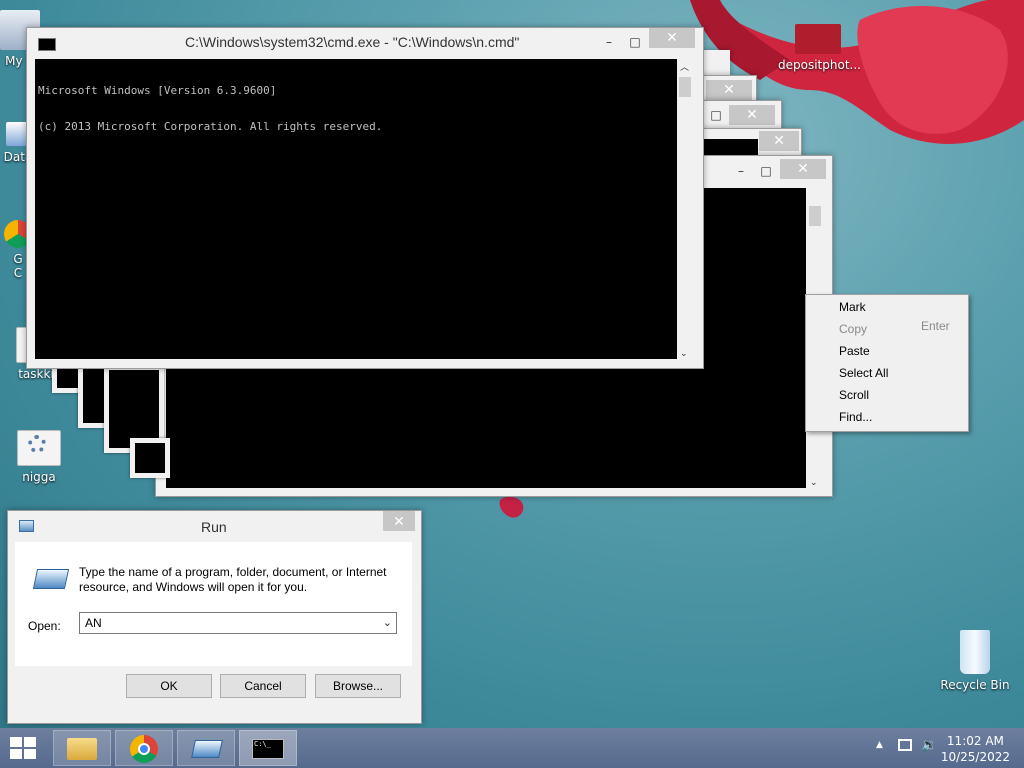 The width and height of the screenshot is (1024, 768). I want to click on chrome-icon, so click(144, 749).